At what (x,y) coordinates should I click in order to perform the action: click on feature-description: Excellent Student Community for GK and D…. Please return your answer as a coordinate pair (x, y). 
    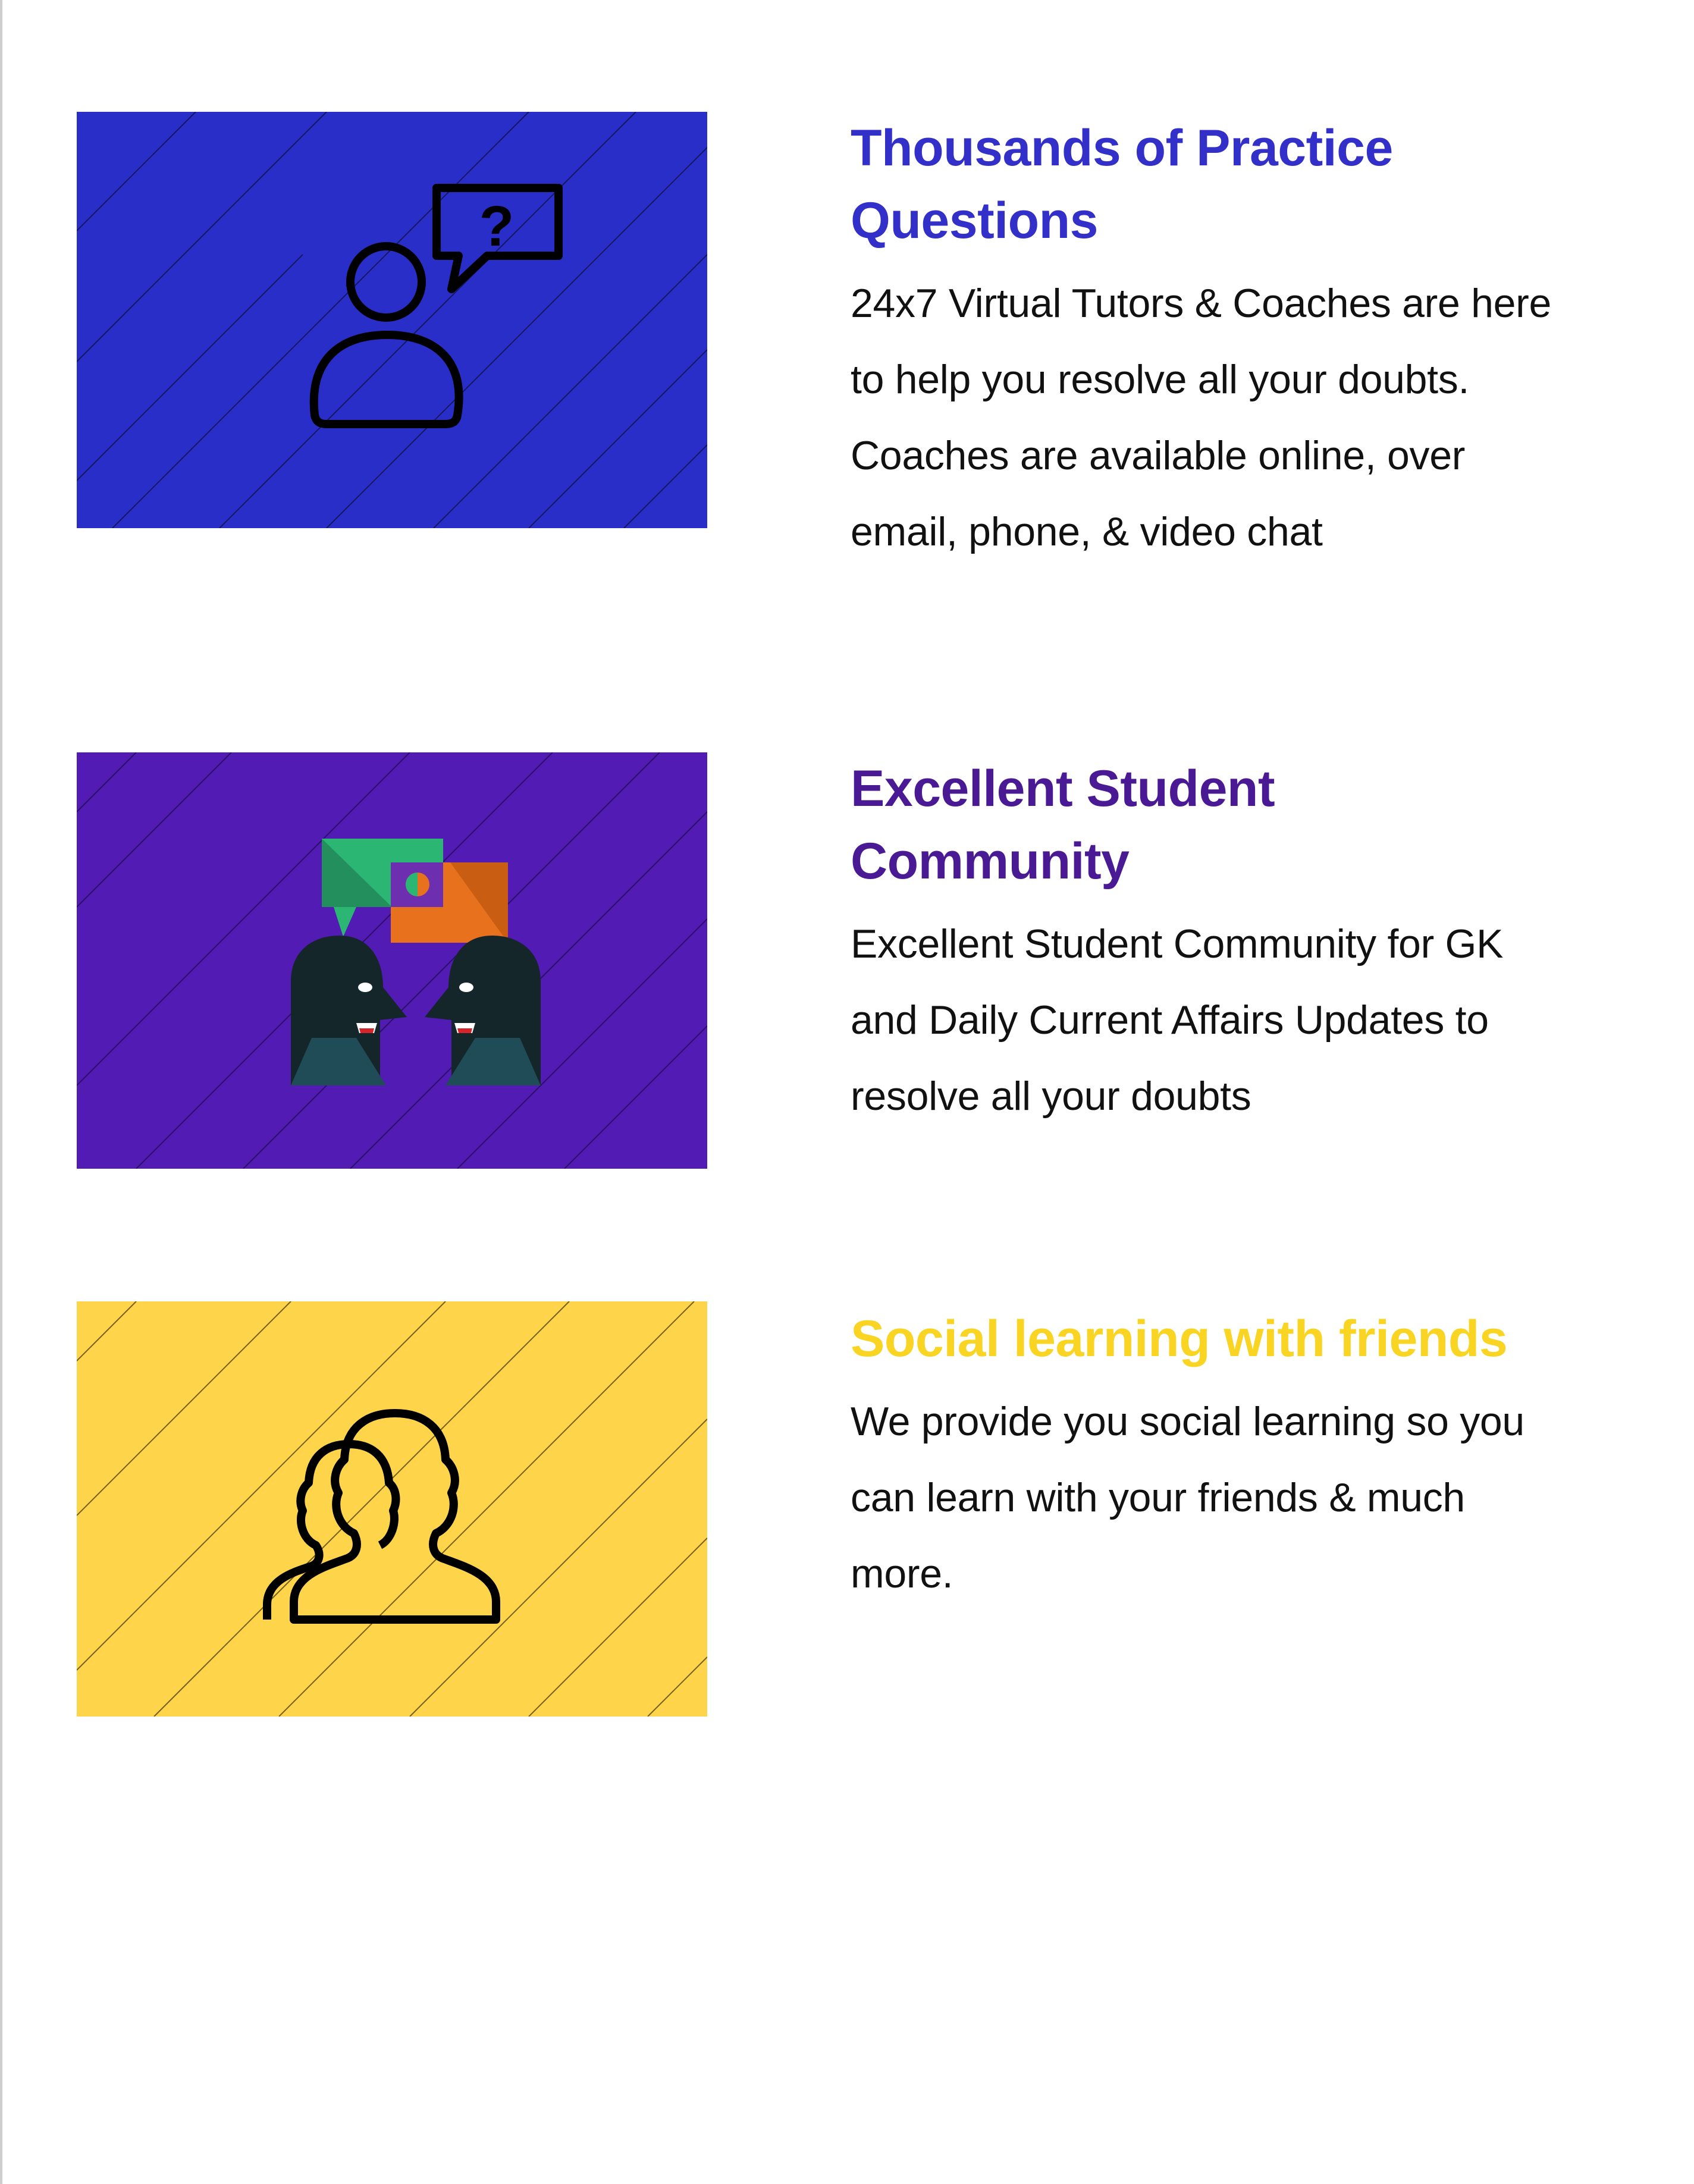
    Looking at the image, I should click on (1177, 1020).